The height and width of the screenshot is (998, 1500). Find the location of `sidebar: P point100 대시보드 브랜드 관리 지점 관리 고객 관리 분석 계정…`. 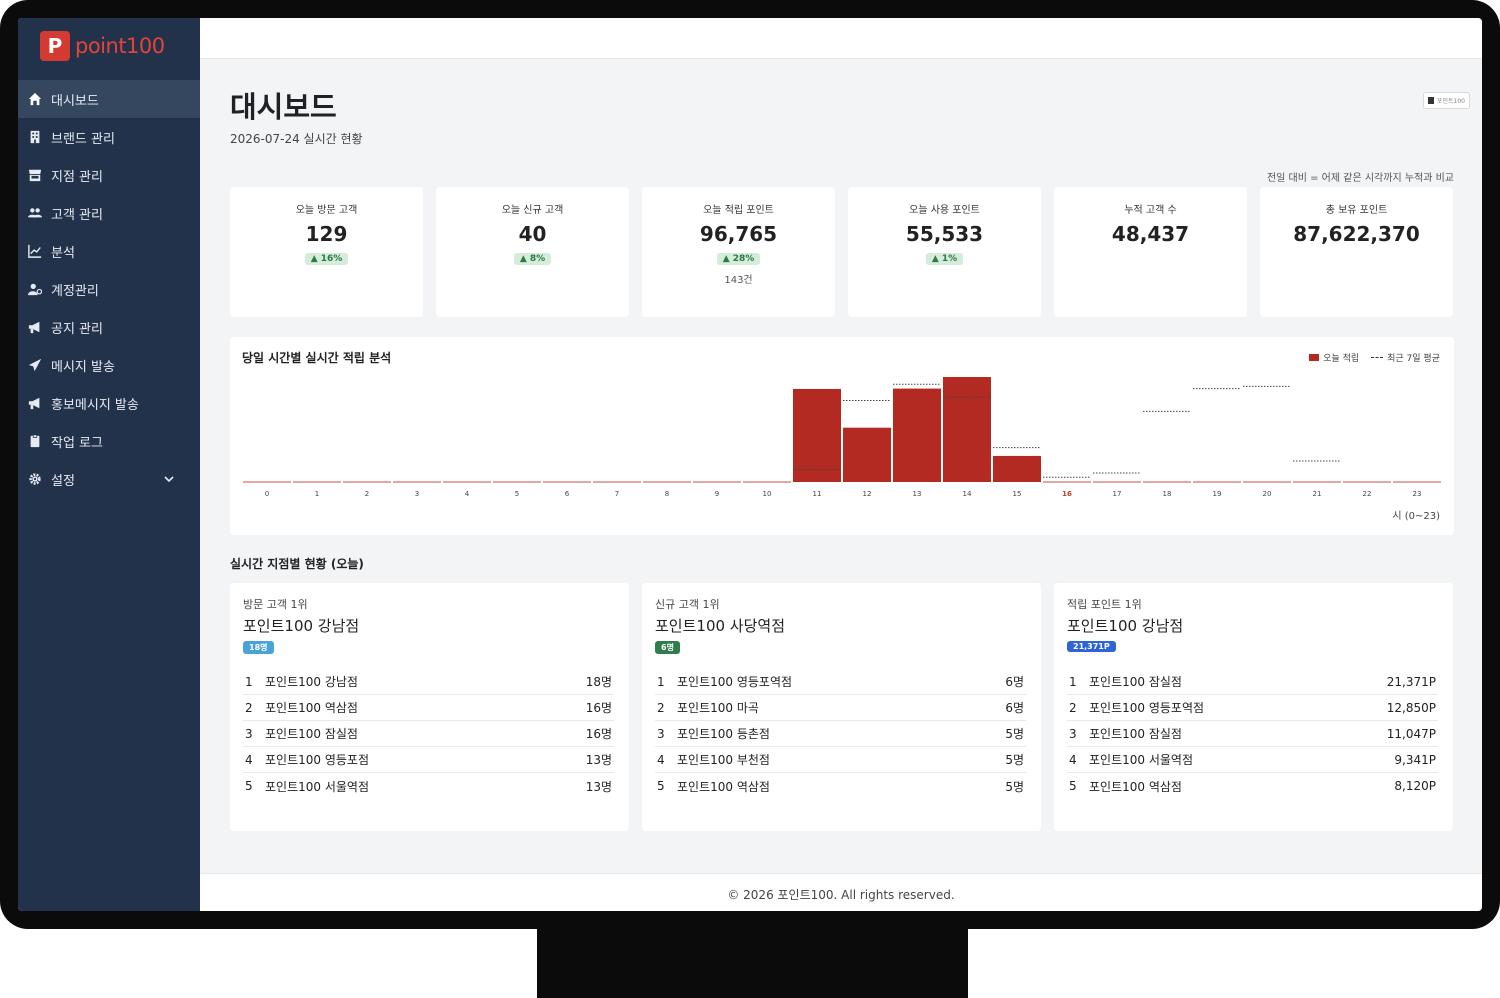

sidebar: P point100 대시보드 브랜드 관리 지점 관리 고객 관리 분석 계정… is located at coordinates (109, 464).